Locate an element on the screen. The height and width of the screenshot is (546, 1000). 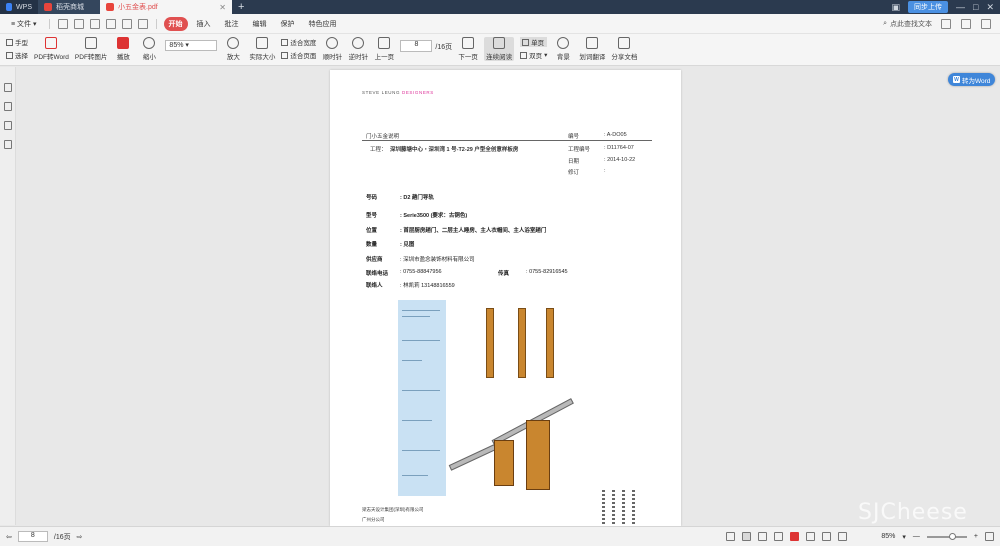
pdf-to-image-icon is located at coordinates (91, 43).